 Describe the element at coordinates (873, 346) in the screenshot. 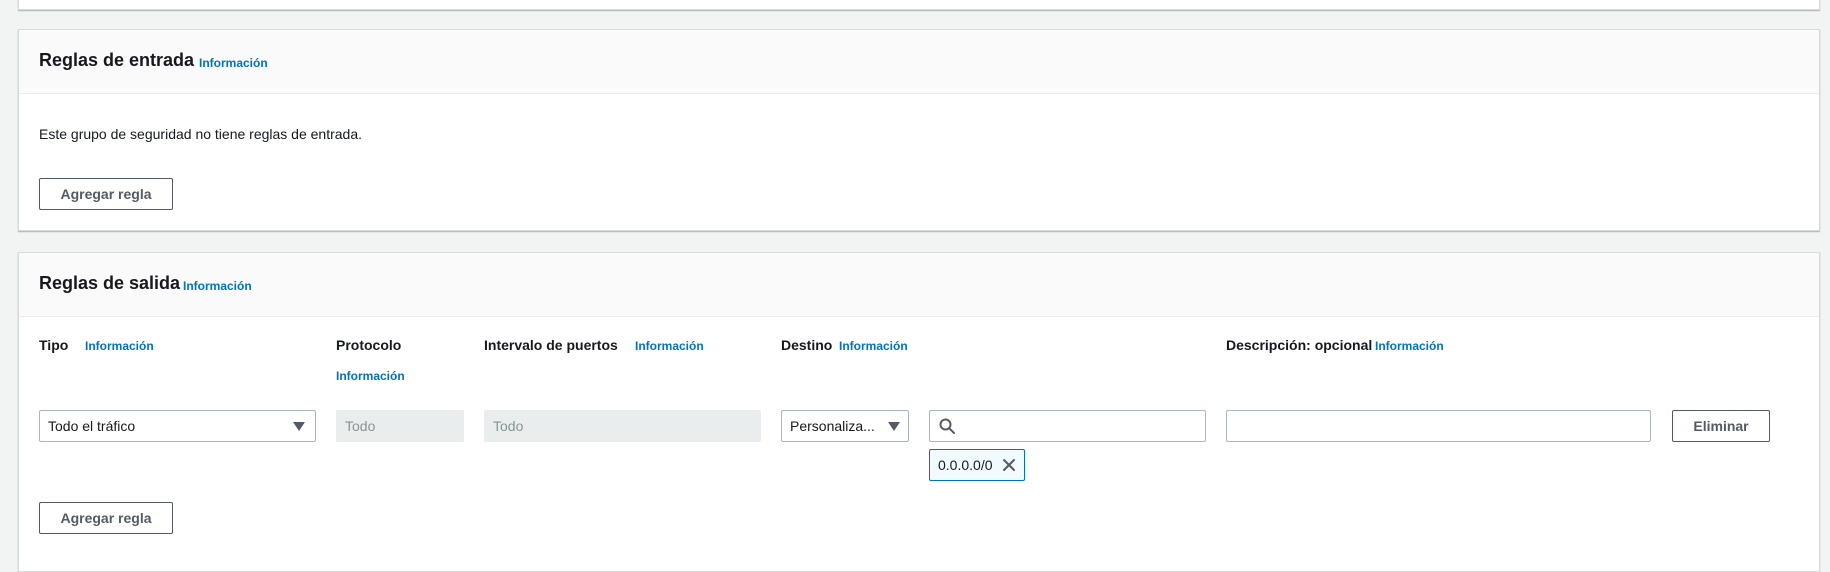

I see `destination-info-link: Información` at that location.